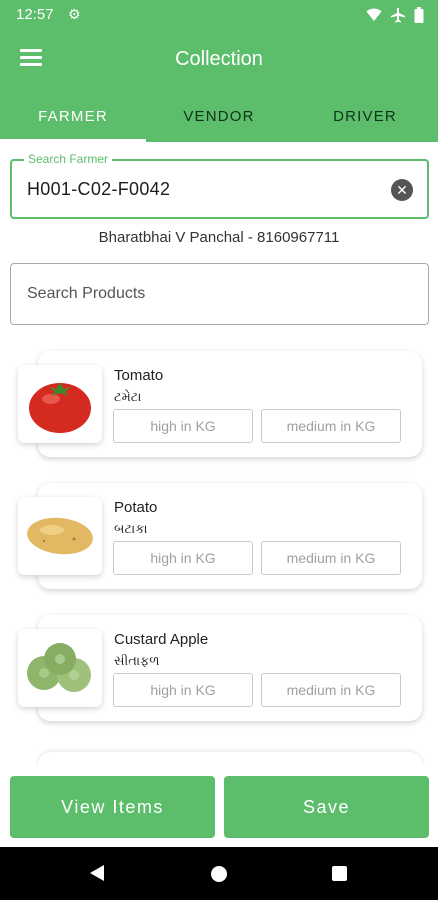  What do you see at coordinates (219, 671) in the screenshot?
I see `product-card-custard-apple: Custard Apple સીતાફળ` at bounding box center [219, 671].